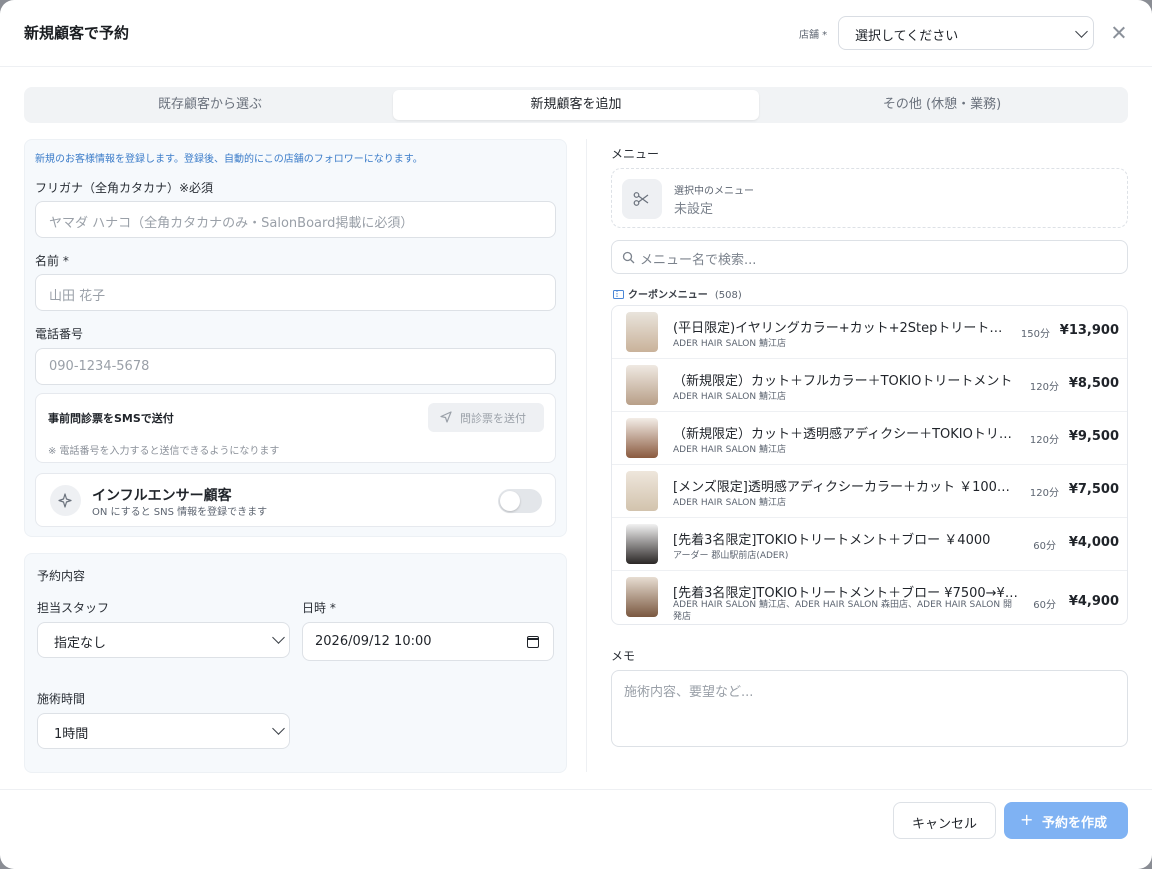 The height and width of the screenshot is (869, 1152). Describe the element at coordinates (163, 731) in the screenshot. I see `duration-select: 1時間` at that location.